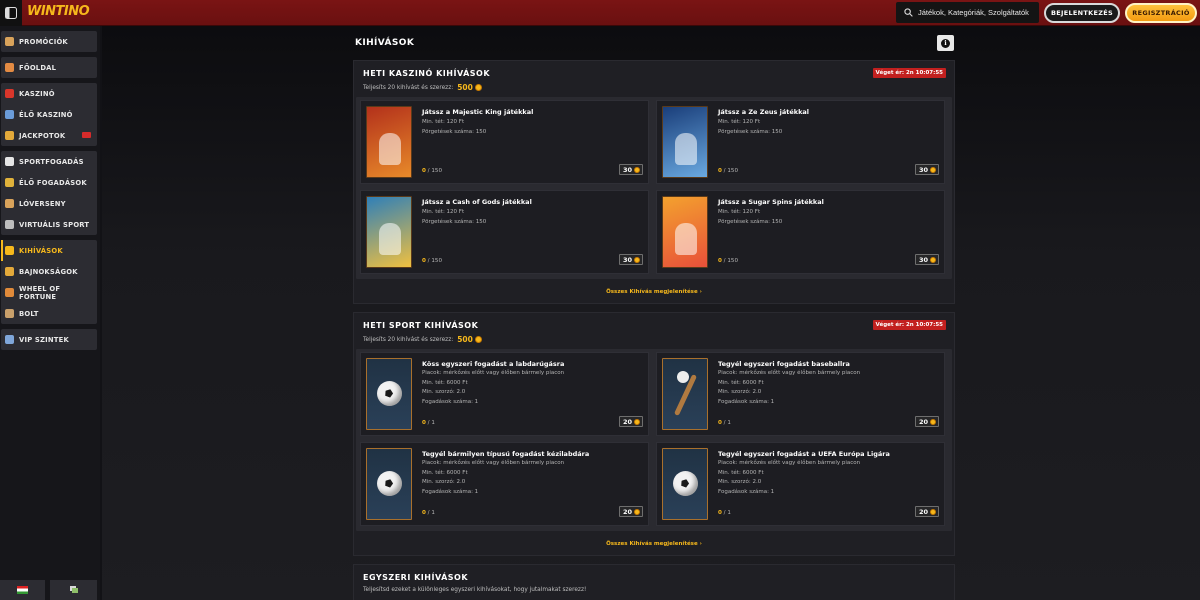 The image size is (1200, 600). What do you see at coordinates (771, 202) in the screenshot?
I see `challenge-title: Játssz a Sugar Spins játékkal` at bounding box center [771, 202].